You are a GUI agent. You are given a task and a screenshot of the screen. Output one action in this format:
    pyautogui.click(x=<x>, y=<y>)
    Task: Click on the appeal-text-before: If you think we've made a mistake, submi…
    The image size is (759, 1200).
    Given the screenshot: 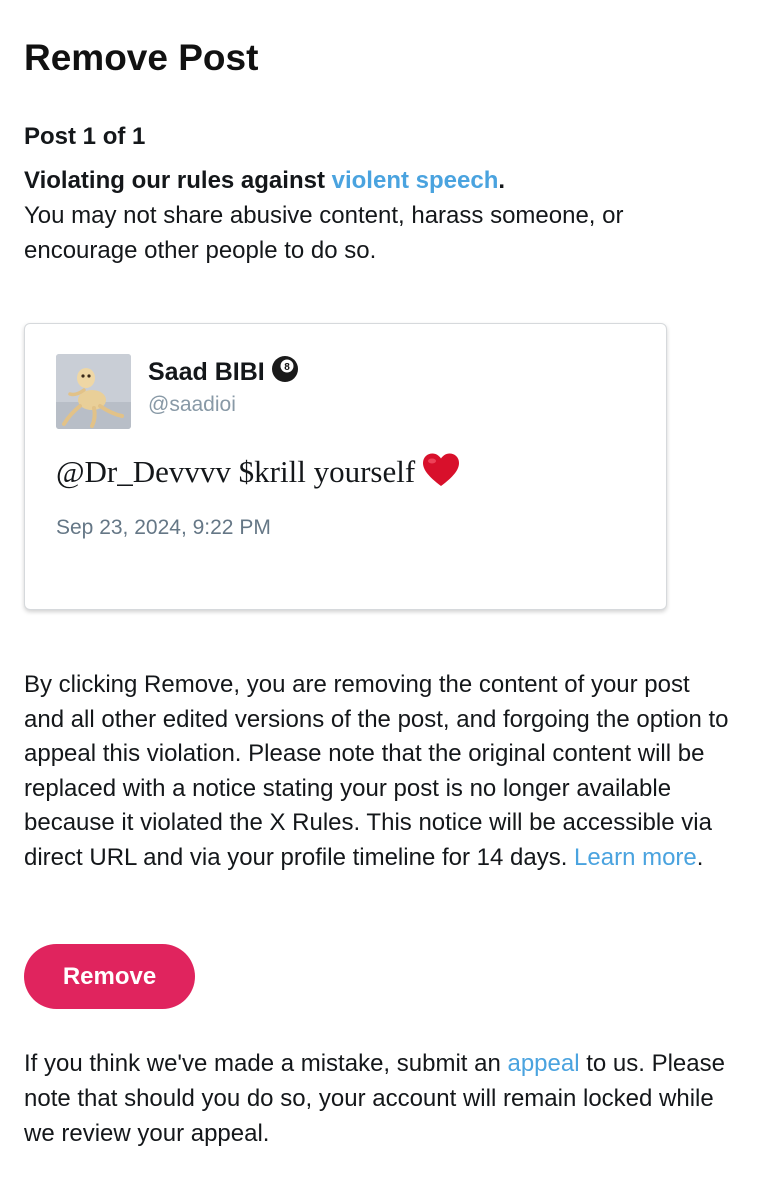 What is the action you would take?
    pyautogui.click(x=266, y=1063)
    